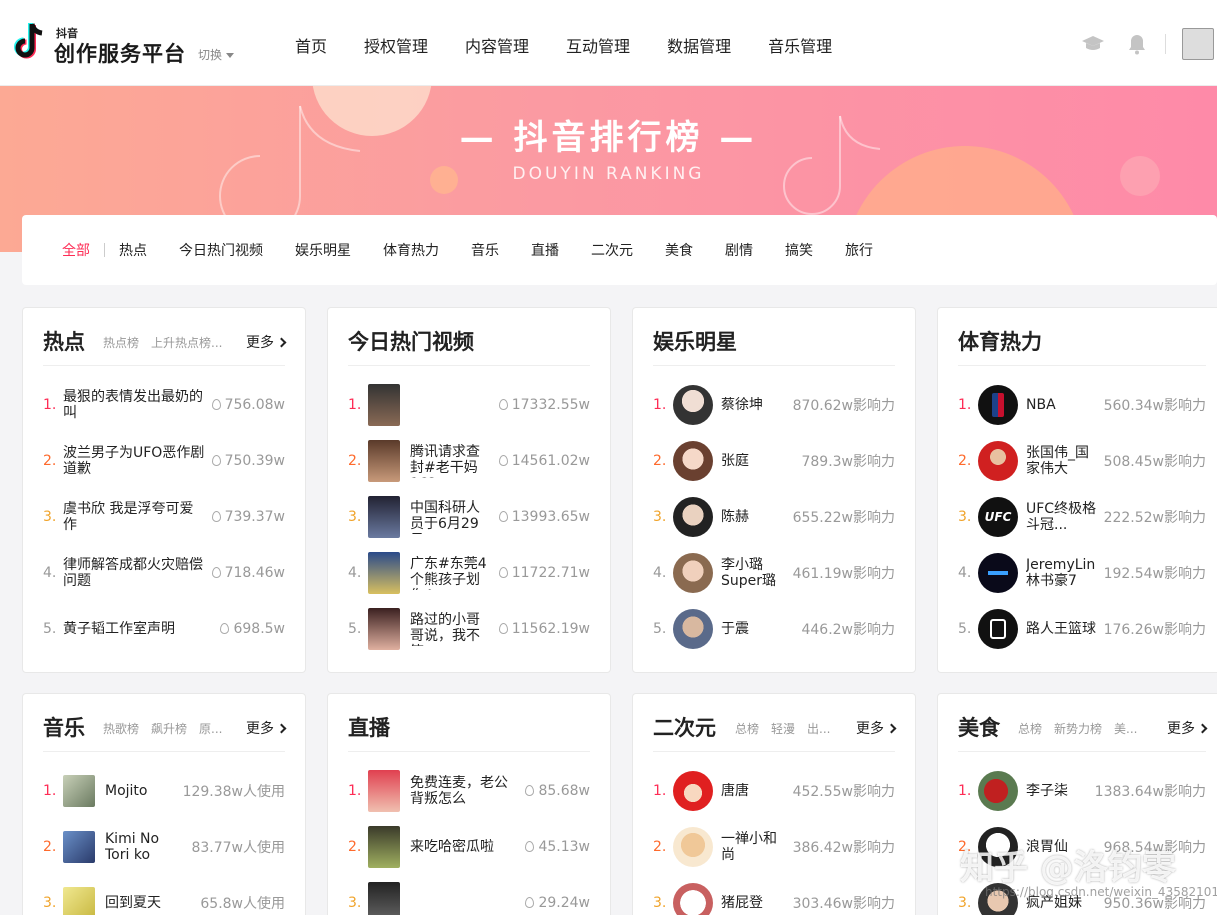 This screenshot has height=915, width=1217. I want to click on caret-down-icon, so click(230, 55).